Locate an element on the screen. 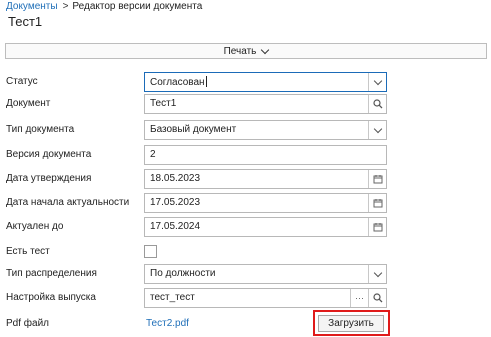  release-setting-more-button: ··· is located at coordinates (359, 298).